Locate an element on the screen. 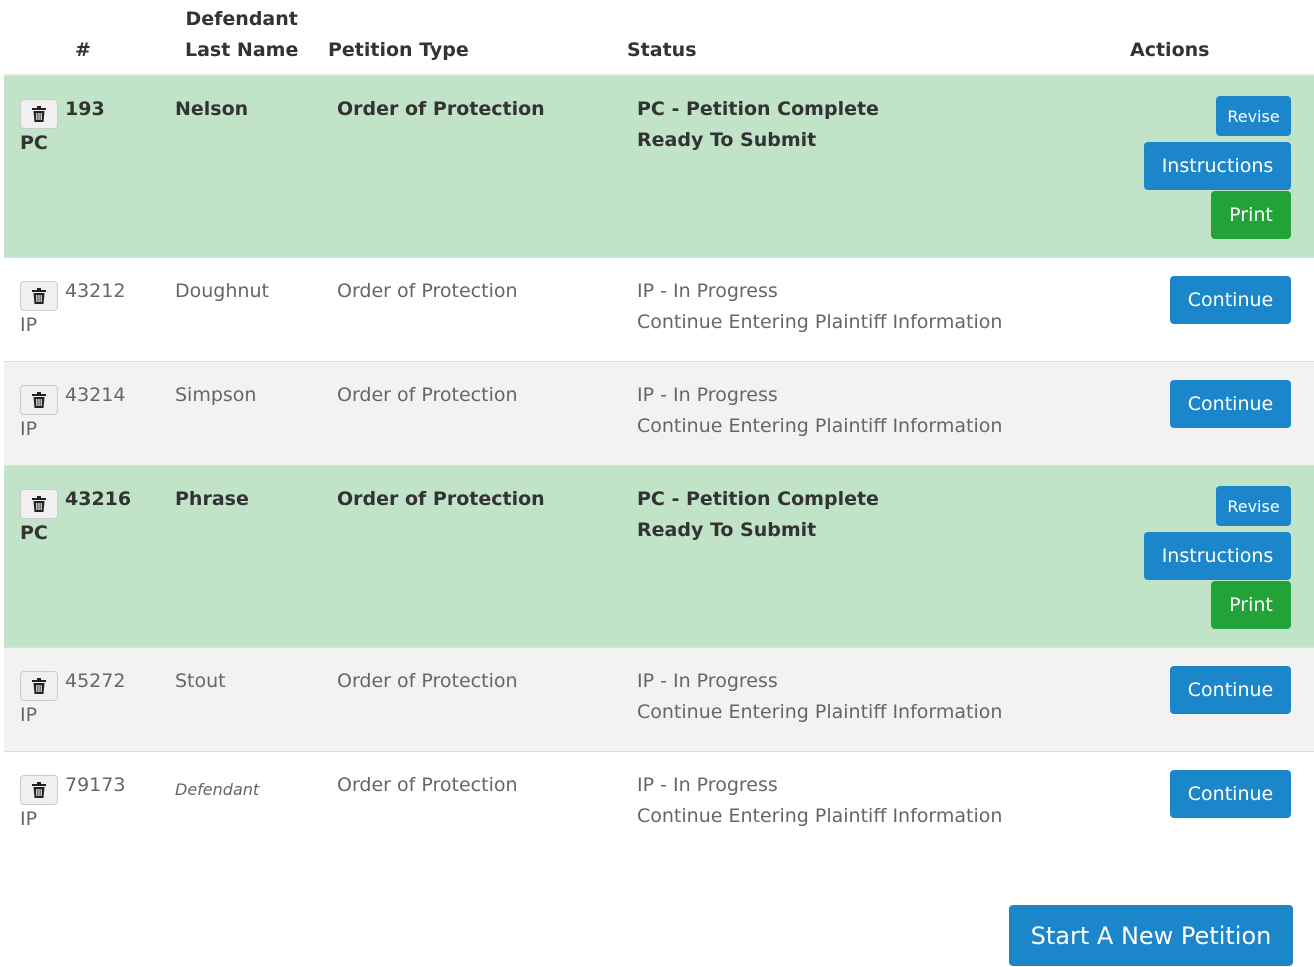  defendant-last-name: Nelson is located at coordinates (212, 109).